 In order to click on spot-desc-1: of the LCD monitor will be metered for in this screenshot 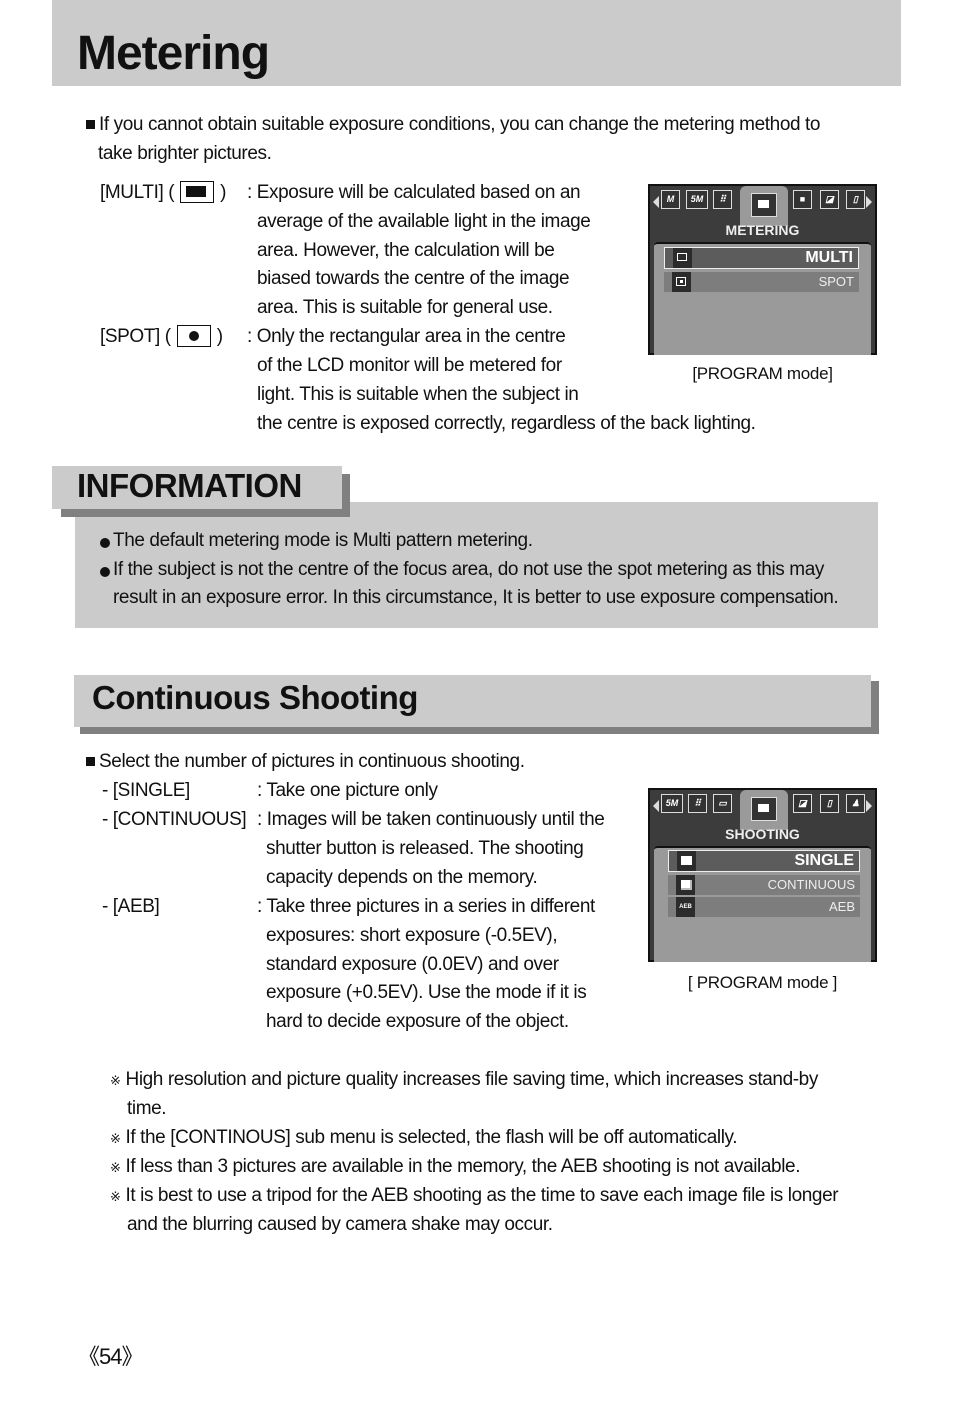, I will do `click(409, 365)`.